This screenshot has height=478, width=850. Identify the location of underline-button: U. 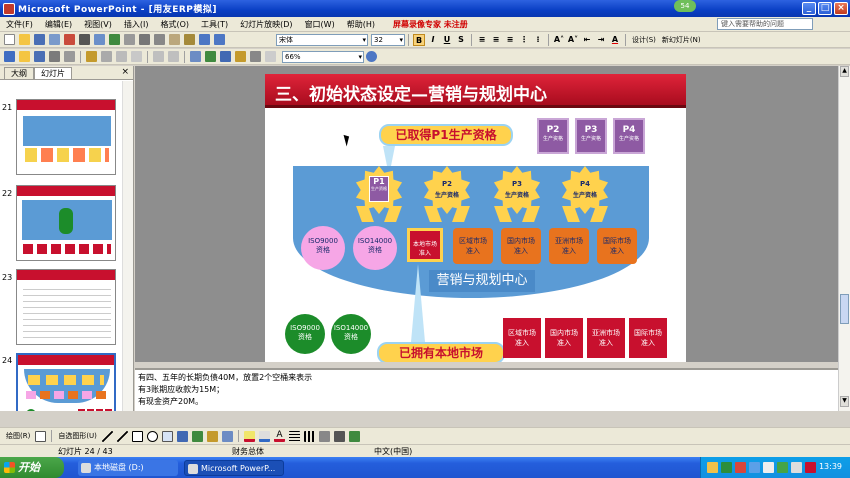
(447, 40).